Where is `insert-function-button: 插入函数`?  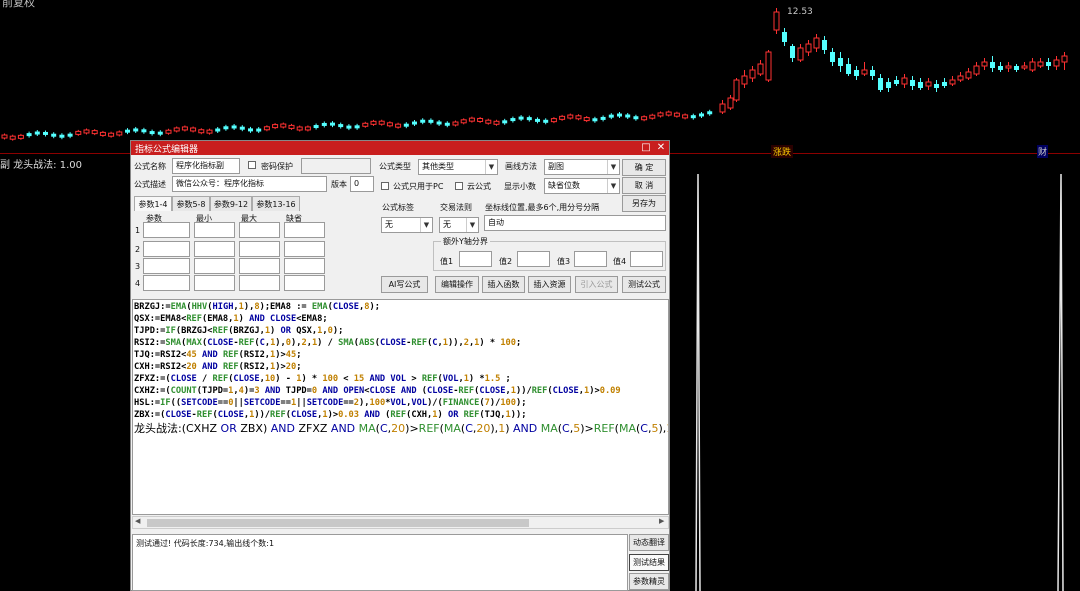
insert-function-button: 插入函数 is located at coordinates (503, 284).